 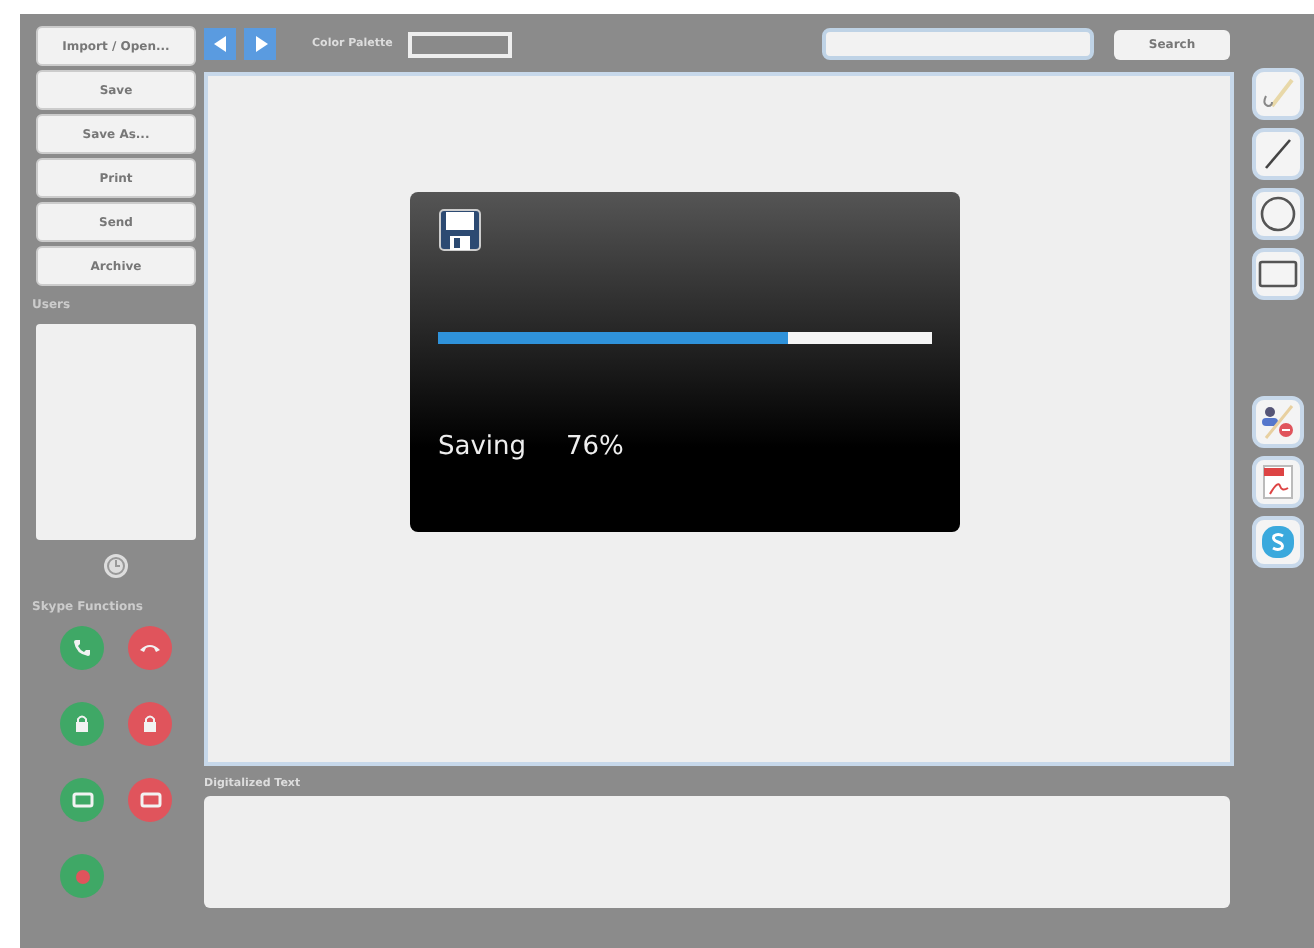 What do you see at coordinates (460, 44) in the screenshot?
I see `color-swatch` at bounding box center [460, 44].